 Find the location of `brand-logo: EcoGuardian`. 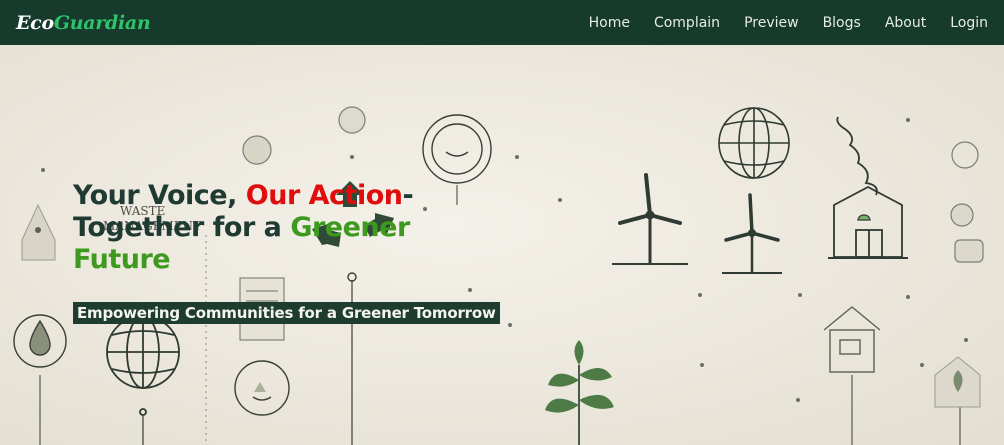

brand-logo: EcoGuardian is located at coordinates (83, 22).